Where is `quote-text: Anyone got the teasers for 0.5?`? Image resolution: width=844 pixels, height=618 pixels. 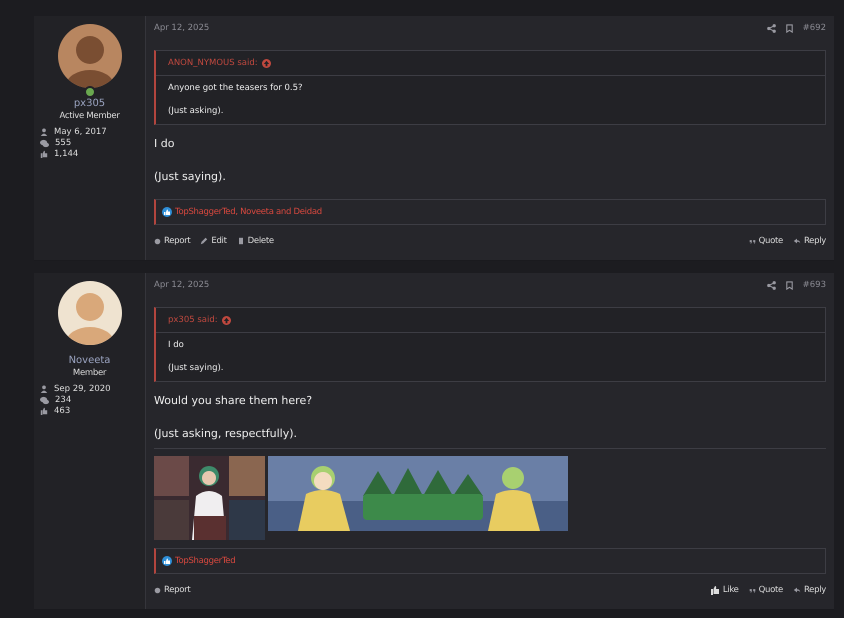 quote-text: Anyone got the teasers for 0.5? is located at coordinates (236, 88).